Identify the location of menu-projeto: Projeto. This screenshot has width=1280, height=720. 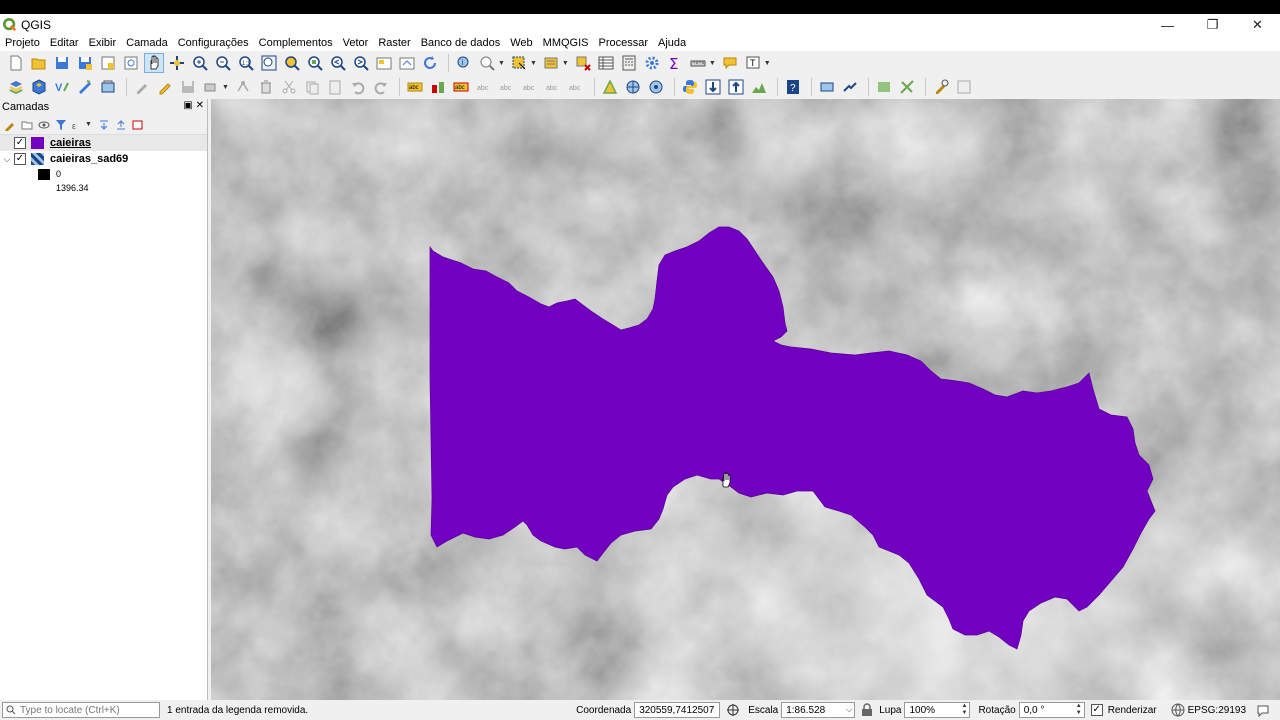
(22, 43).